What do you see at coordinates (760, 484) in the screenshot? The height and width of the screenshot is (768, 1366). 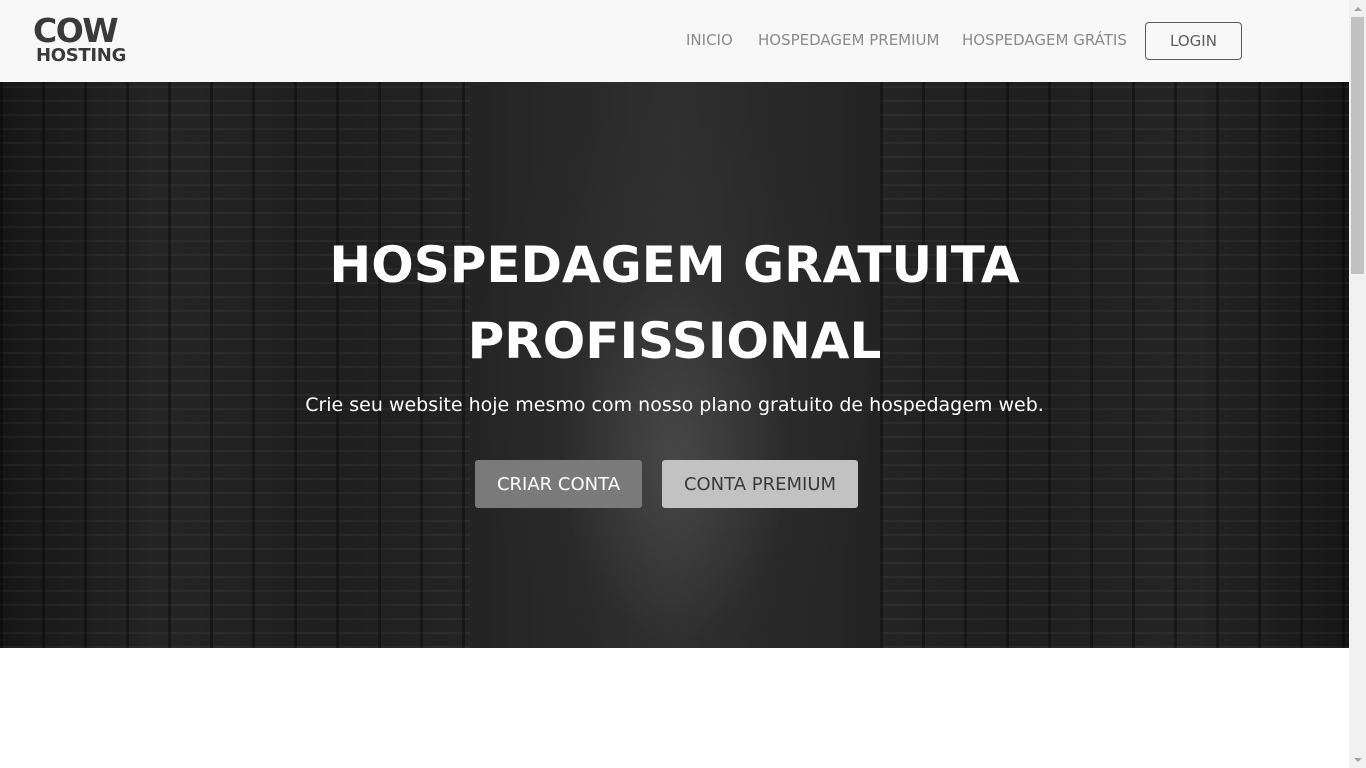 I see `premium-account-button: CONTA PREMIUM` at bounding box center [760, 484].